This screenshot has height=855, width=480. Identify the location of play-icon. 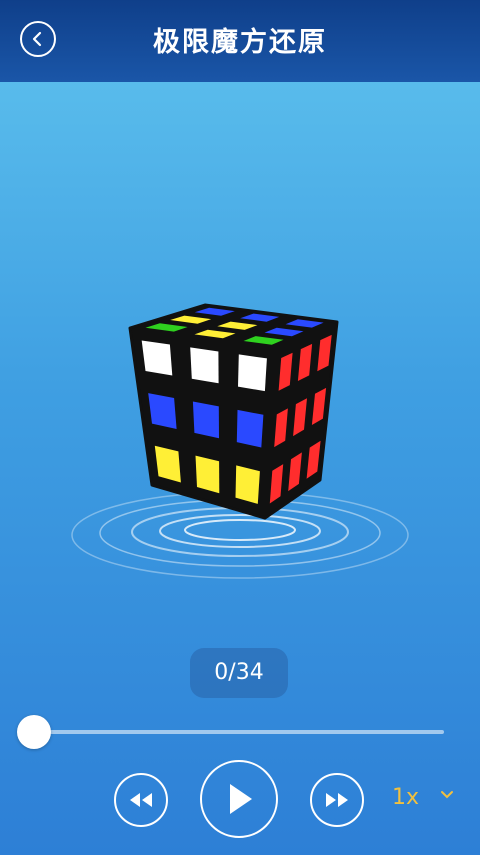
(241, 799).